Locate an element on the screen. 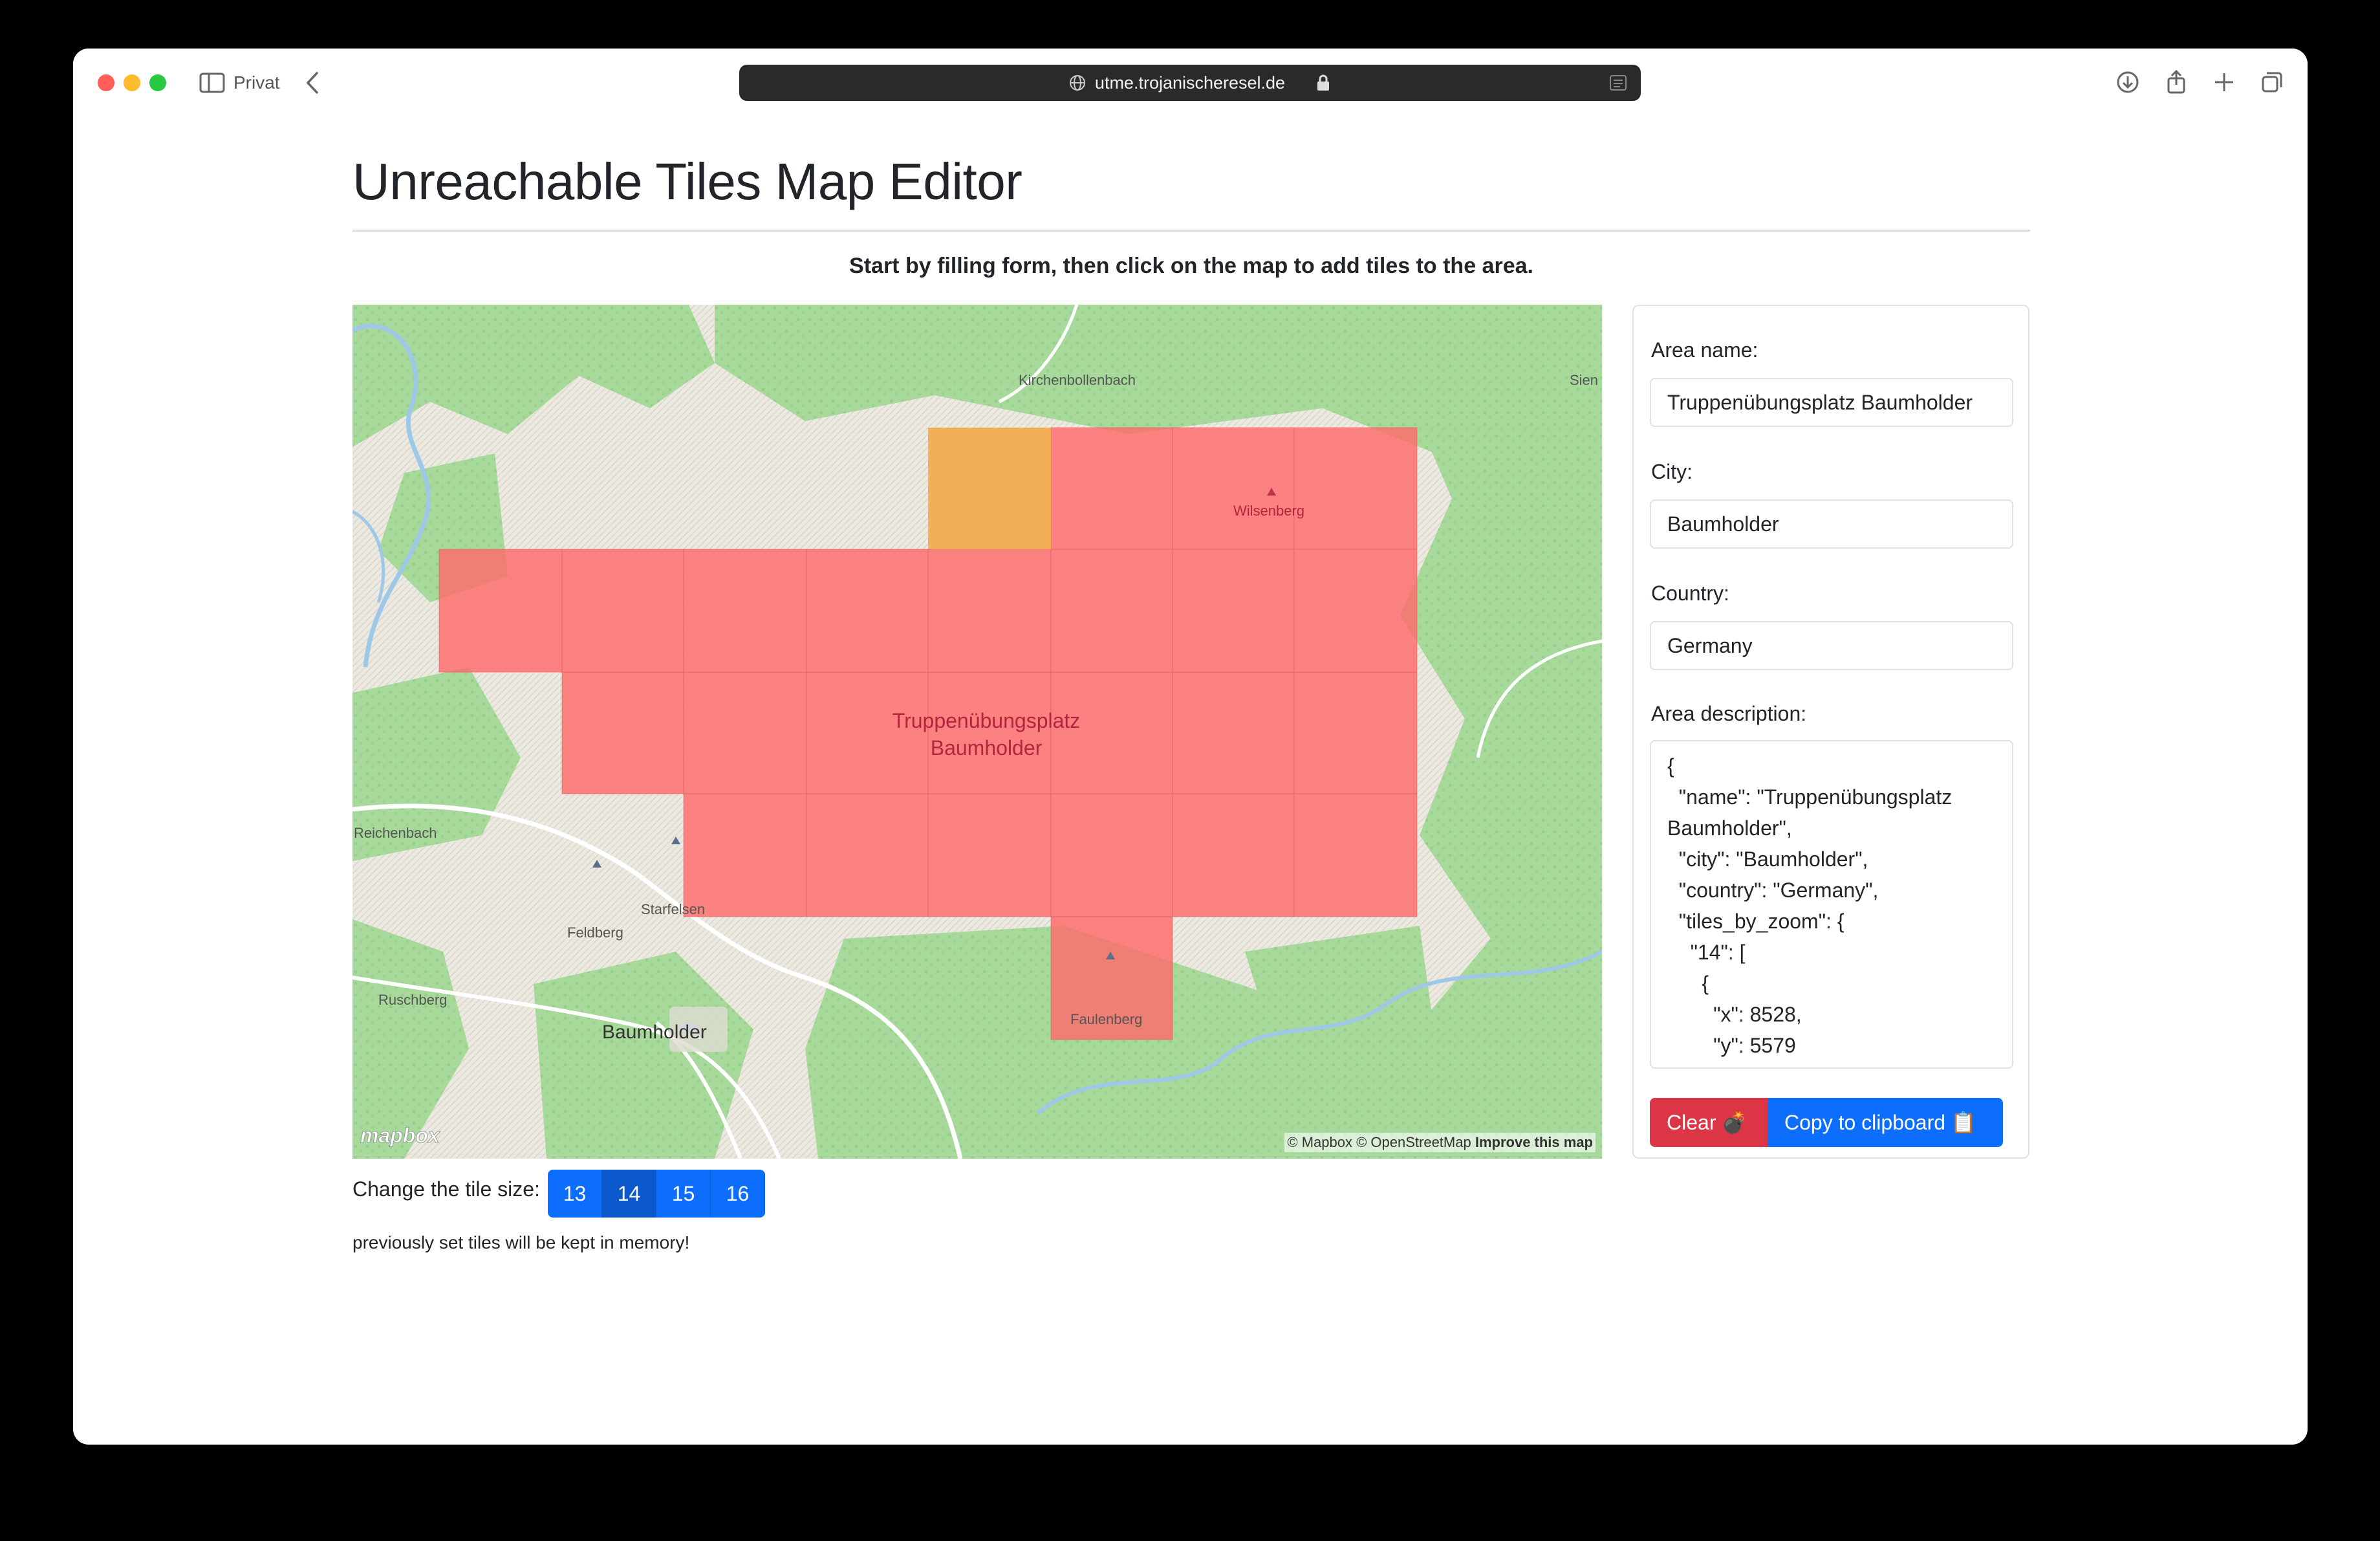 Image resolution: width=2380 pixels, height=1541 pixels. country-input: Germany is located at coordinates (1831, 645).